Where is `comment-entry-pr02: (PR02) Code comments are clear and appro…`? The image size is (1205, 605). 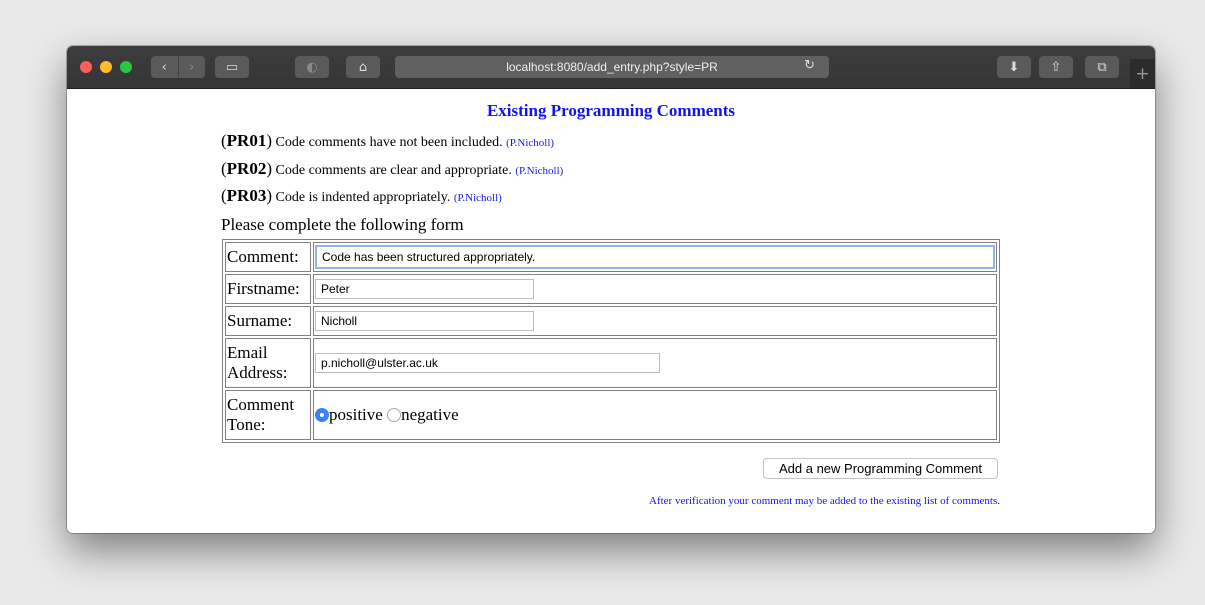
comment-entry-pr02: (PR02) Code comments are clear and appro… is located at coordinates (392, 168).